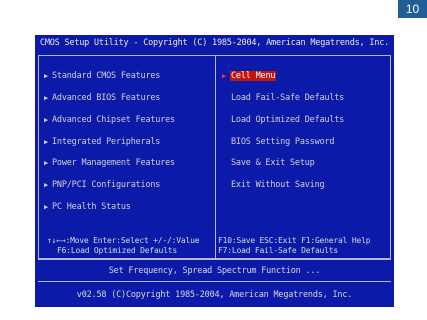 The image size is (427, 320). Describe the element at coordinates (109, 120) in the screenshot. I see `menu-item-advanced-chipset-features: ▶ Advanced Chipset Features` at that location.